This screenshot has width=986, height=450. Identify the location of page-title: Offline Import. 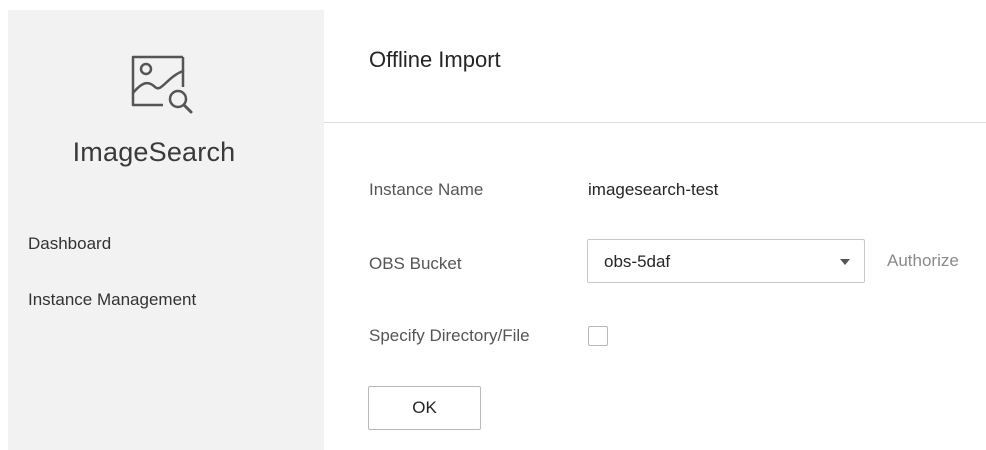
(435, 59).